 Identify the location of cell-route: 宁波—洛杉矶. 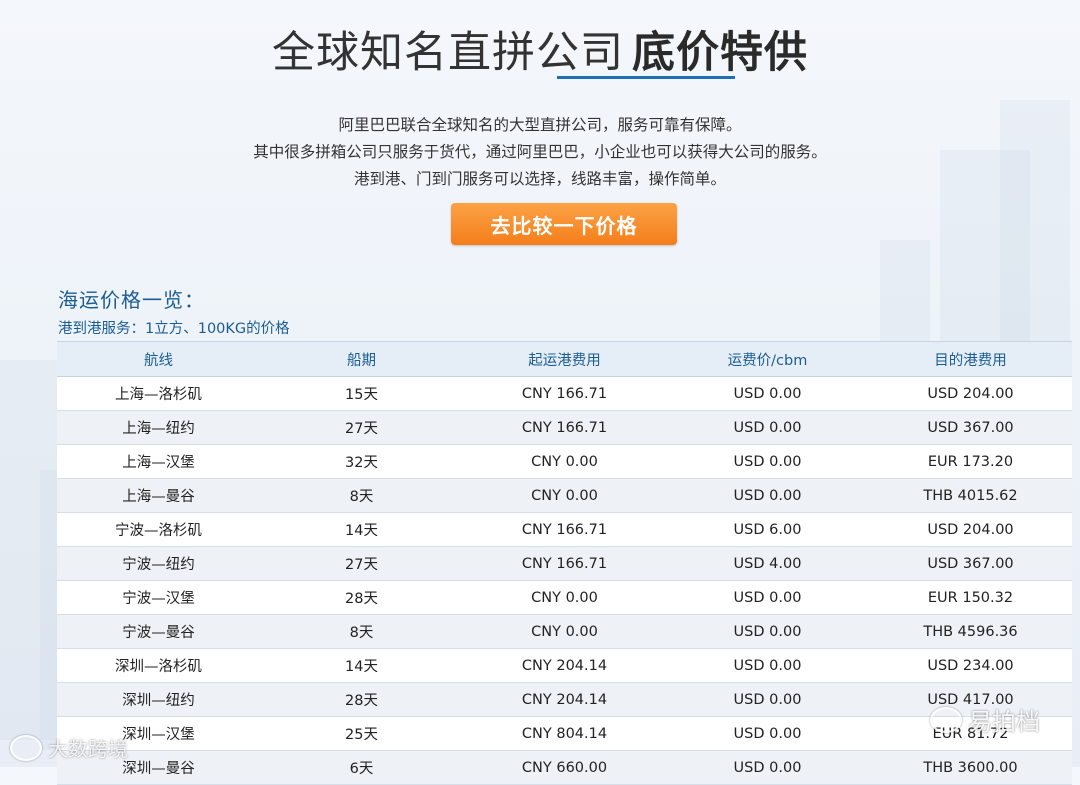
(158, 529).